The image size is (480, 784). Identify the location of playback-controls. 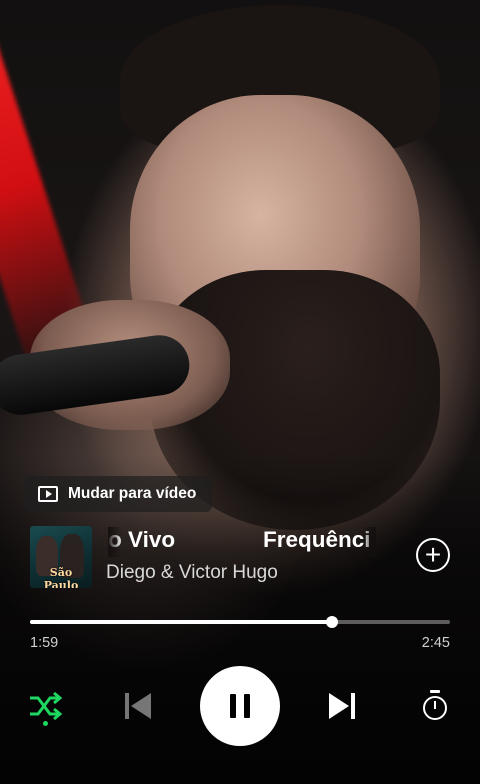
(240, 706).